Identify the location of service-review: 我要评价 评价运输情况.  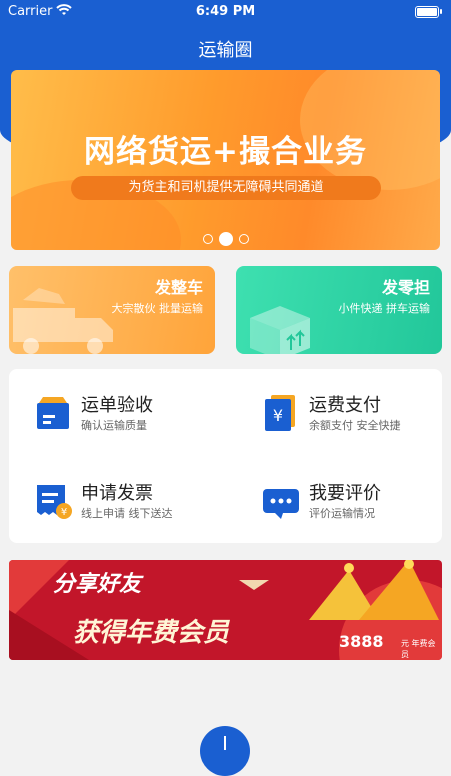
(356, 504).